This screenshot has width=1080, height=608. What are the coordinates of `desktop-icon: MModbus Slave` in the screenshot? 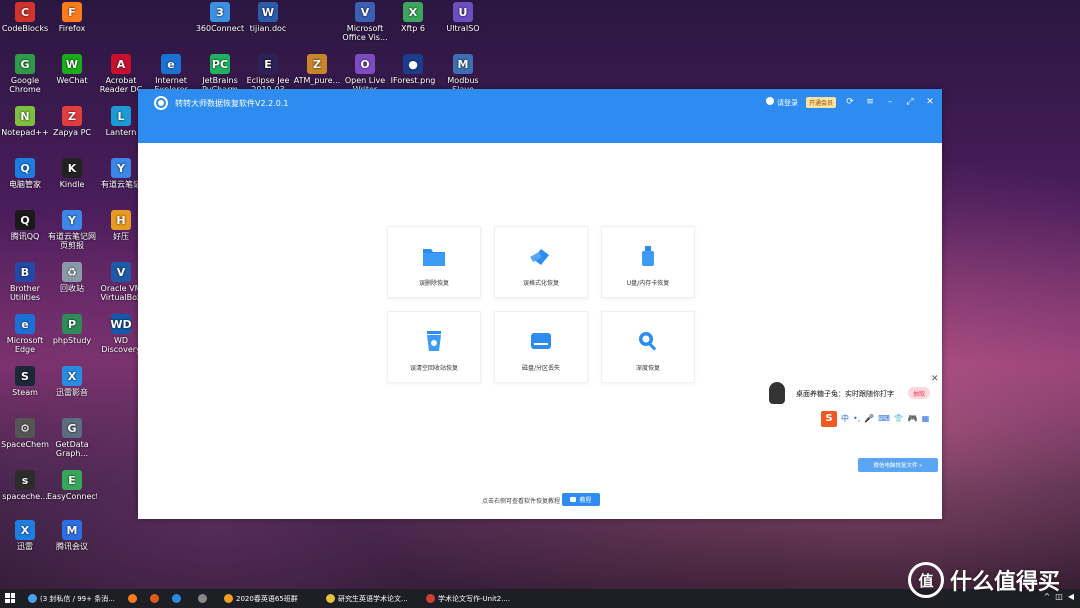 It's located at (463, 74).